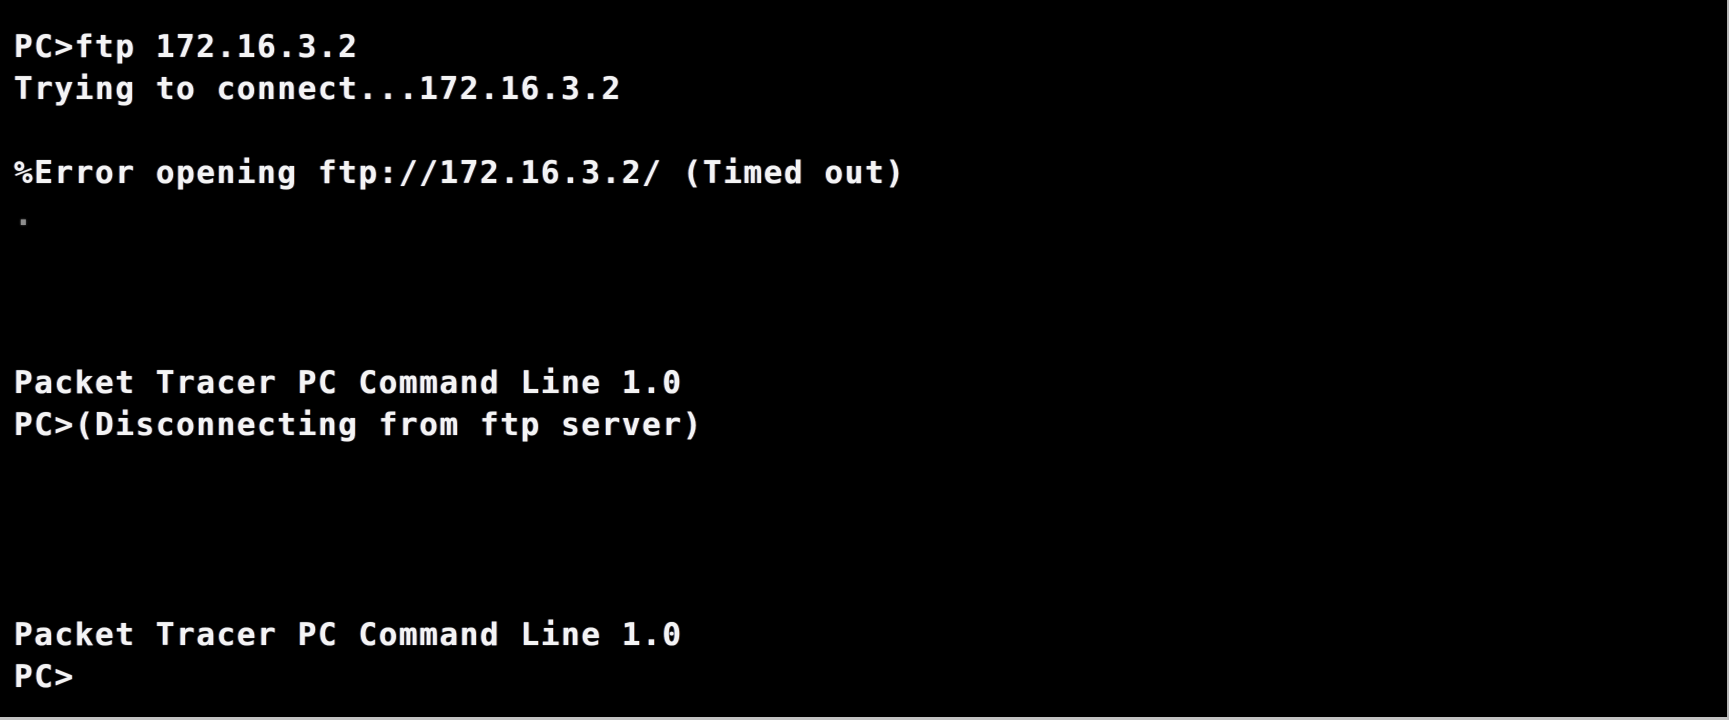 Image resolution: width=1729 pixels, height=720 pixels. Describe the element at coordinates (348, 383) in the screenshot. I see `terminal-line-banner-1: Packet Tracer PC Command Line 1.0` at that location.